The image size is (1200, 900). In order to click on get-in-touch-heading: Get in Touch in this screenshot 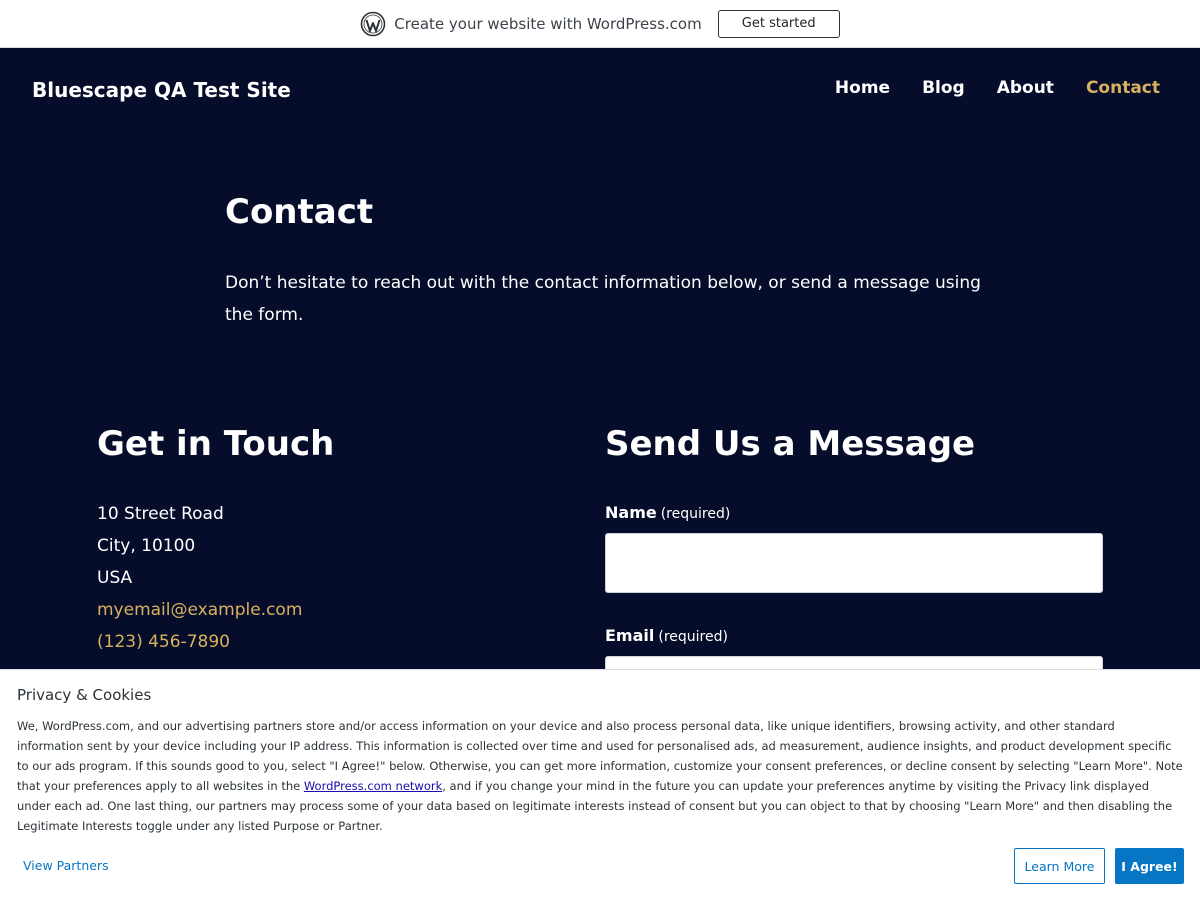, I will do `click(216, 444)`.